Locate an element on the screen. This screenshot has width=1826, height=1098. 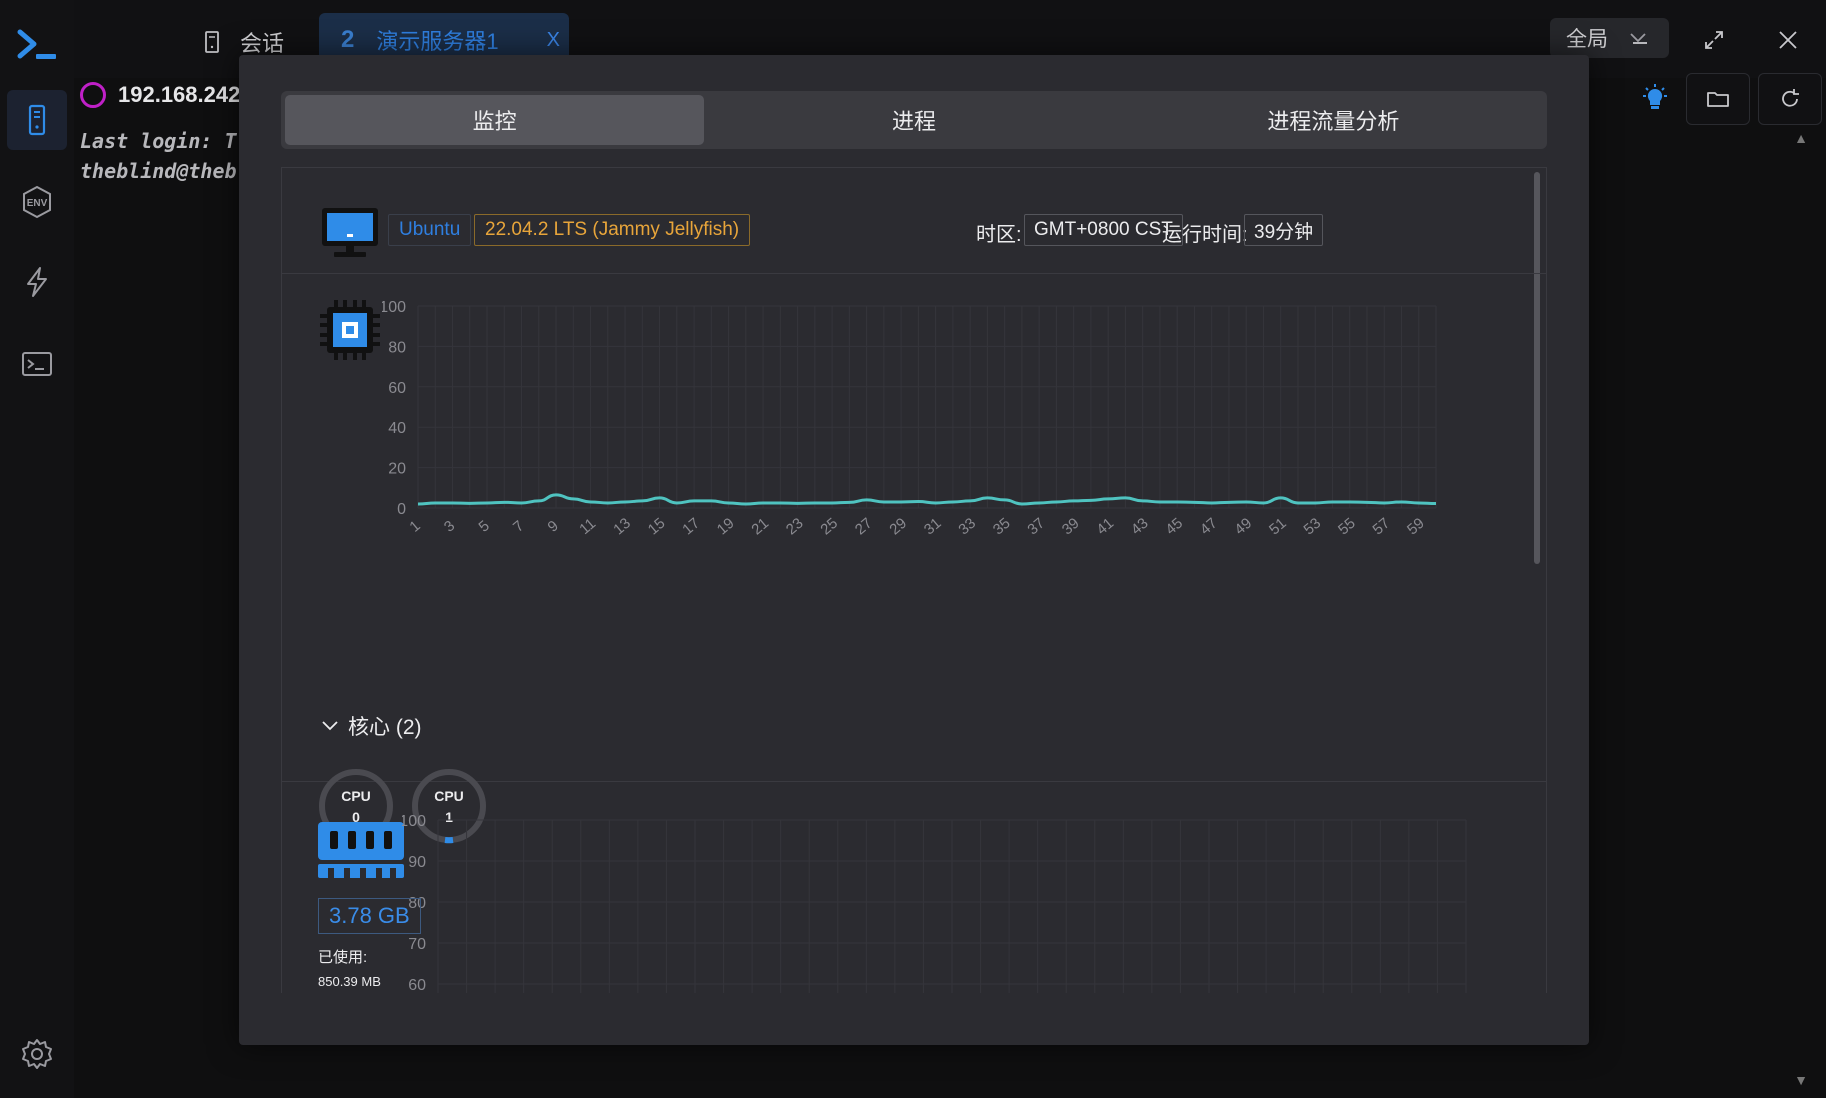
x-tick-label: 19 is located at coordinates (726, 527).